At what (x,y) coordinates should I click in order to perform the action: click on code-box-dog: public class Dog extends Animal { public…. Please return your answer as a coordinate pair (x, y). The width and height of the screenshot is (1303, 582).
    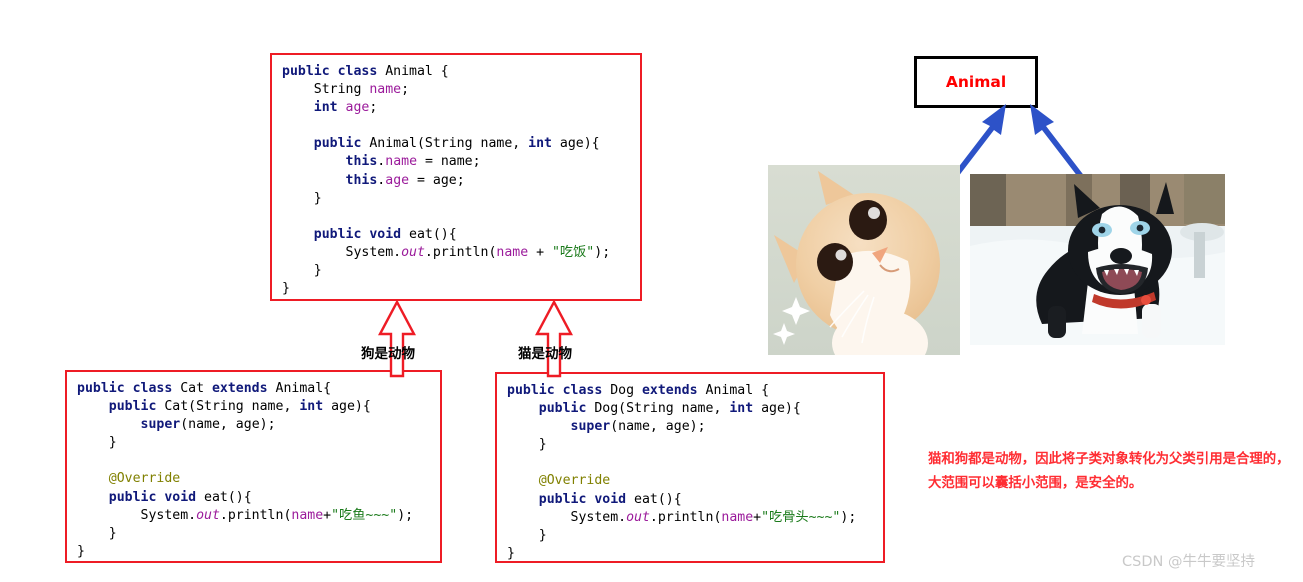
    Looking at the image, I should click on (690, 467).